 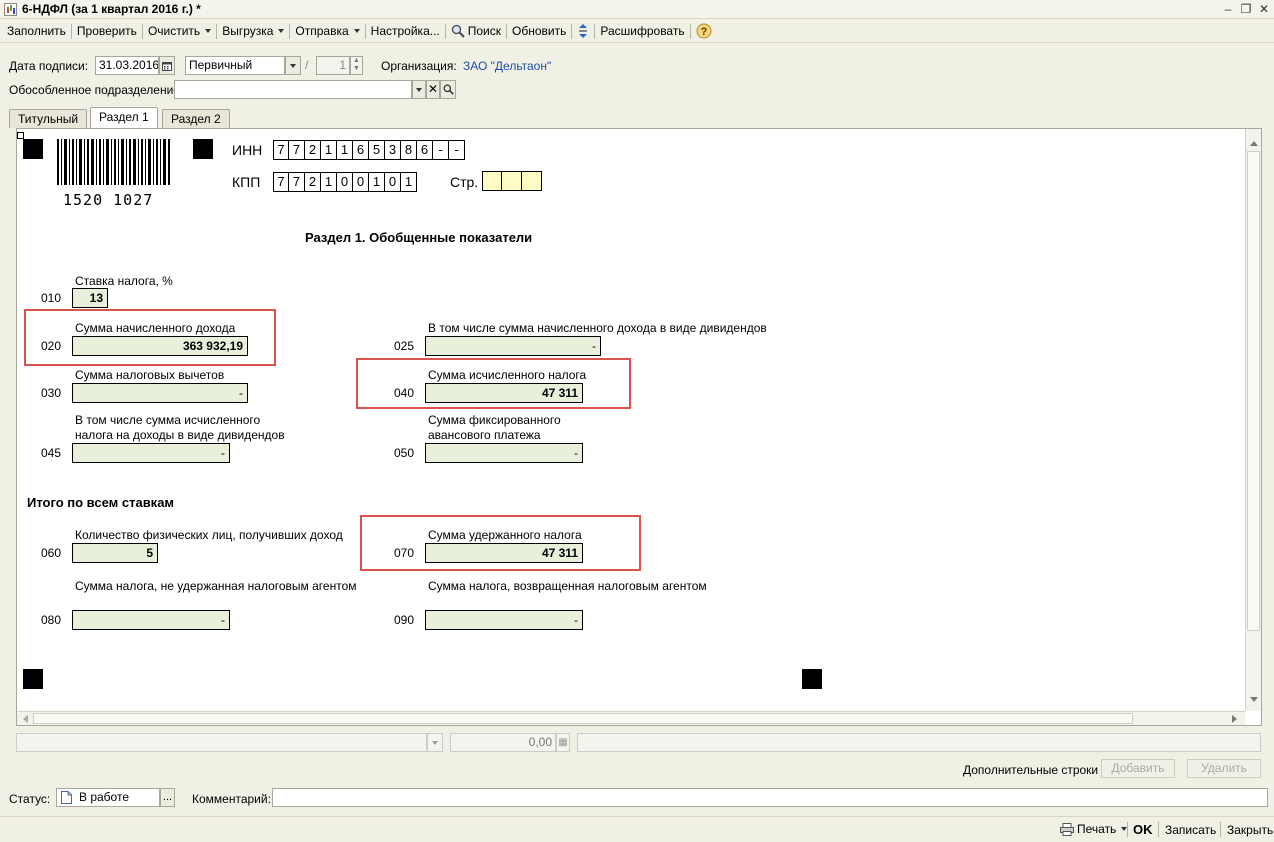 What do you see at coordinates (1190, 830) in the screenshot?
I see `save-button: Записать` at bounding box center [1190, 830].